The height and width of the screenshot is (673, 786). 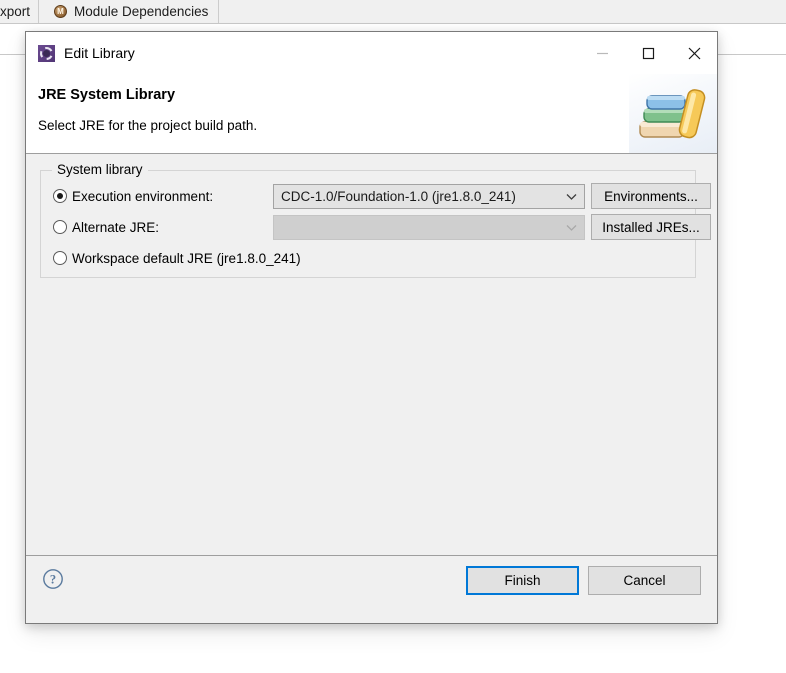 I want to click on radio-alternate-jre-label: Alternate JRE:, so click(x=116, y=227).